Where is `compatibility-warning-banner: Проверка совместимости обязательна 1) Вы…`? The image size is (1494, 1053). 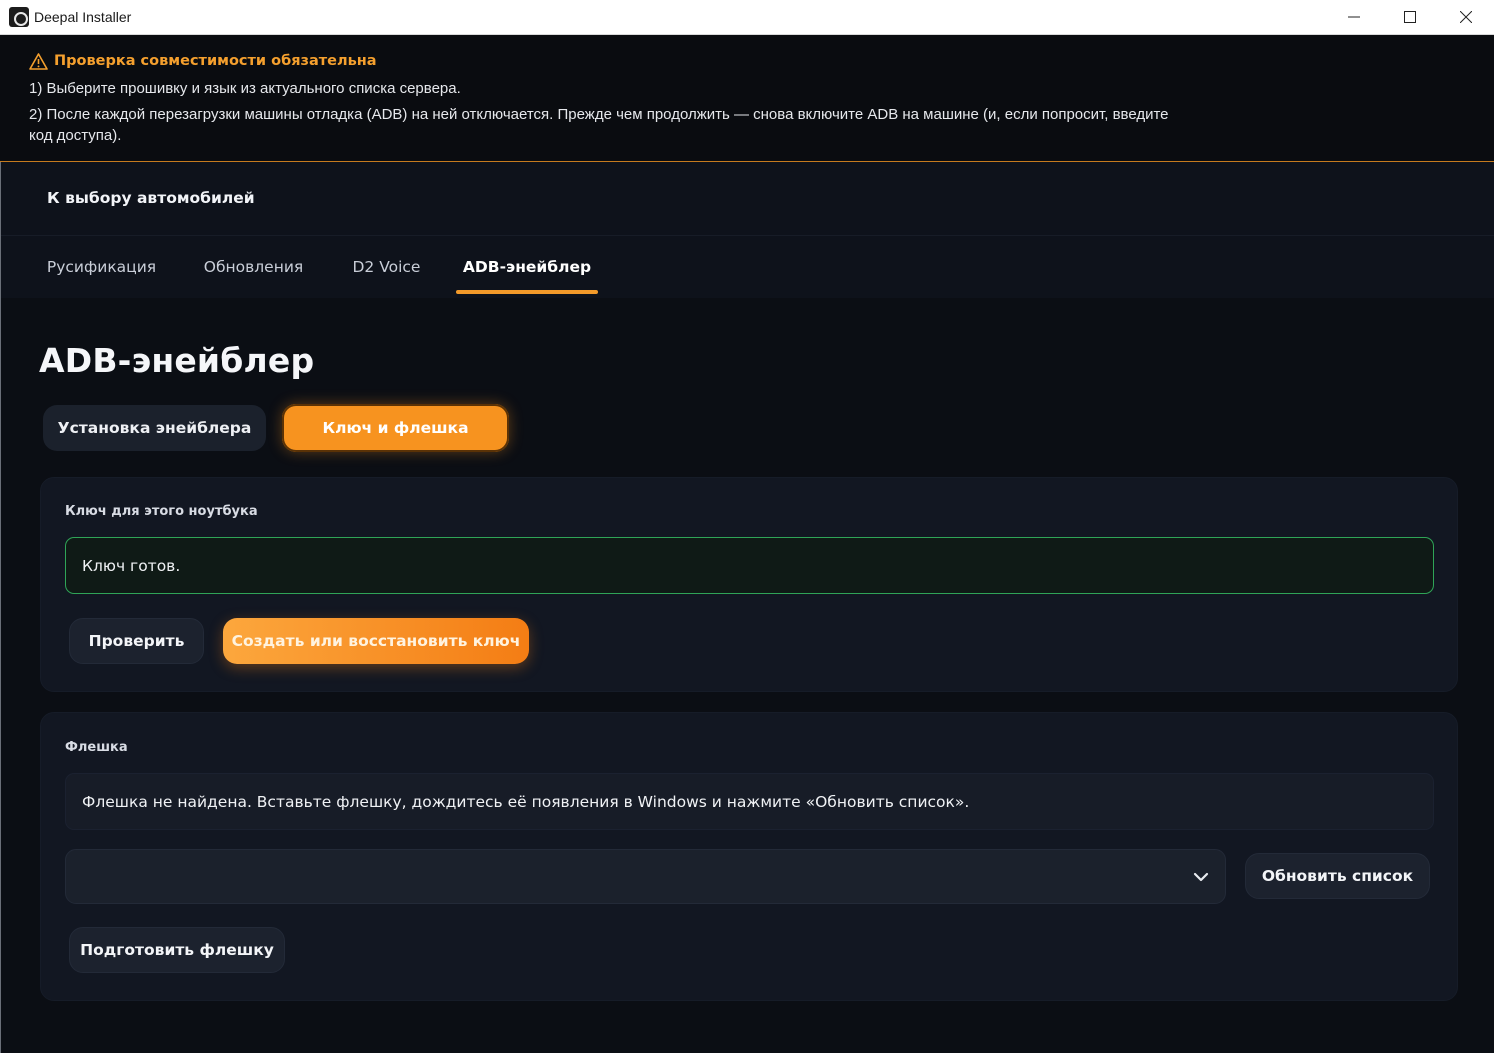
compatibility-warning-banner: Проверка совместимости обязательна 1) Вы… is located at coordinates (747, 98).